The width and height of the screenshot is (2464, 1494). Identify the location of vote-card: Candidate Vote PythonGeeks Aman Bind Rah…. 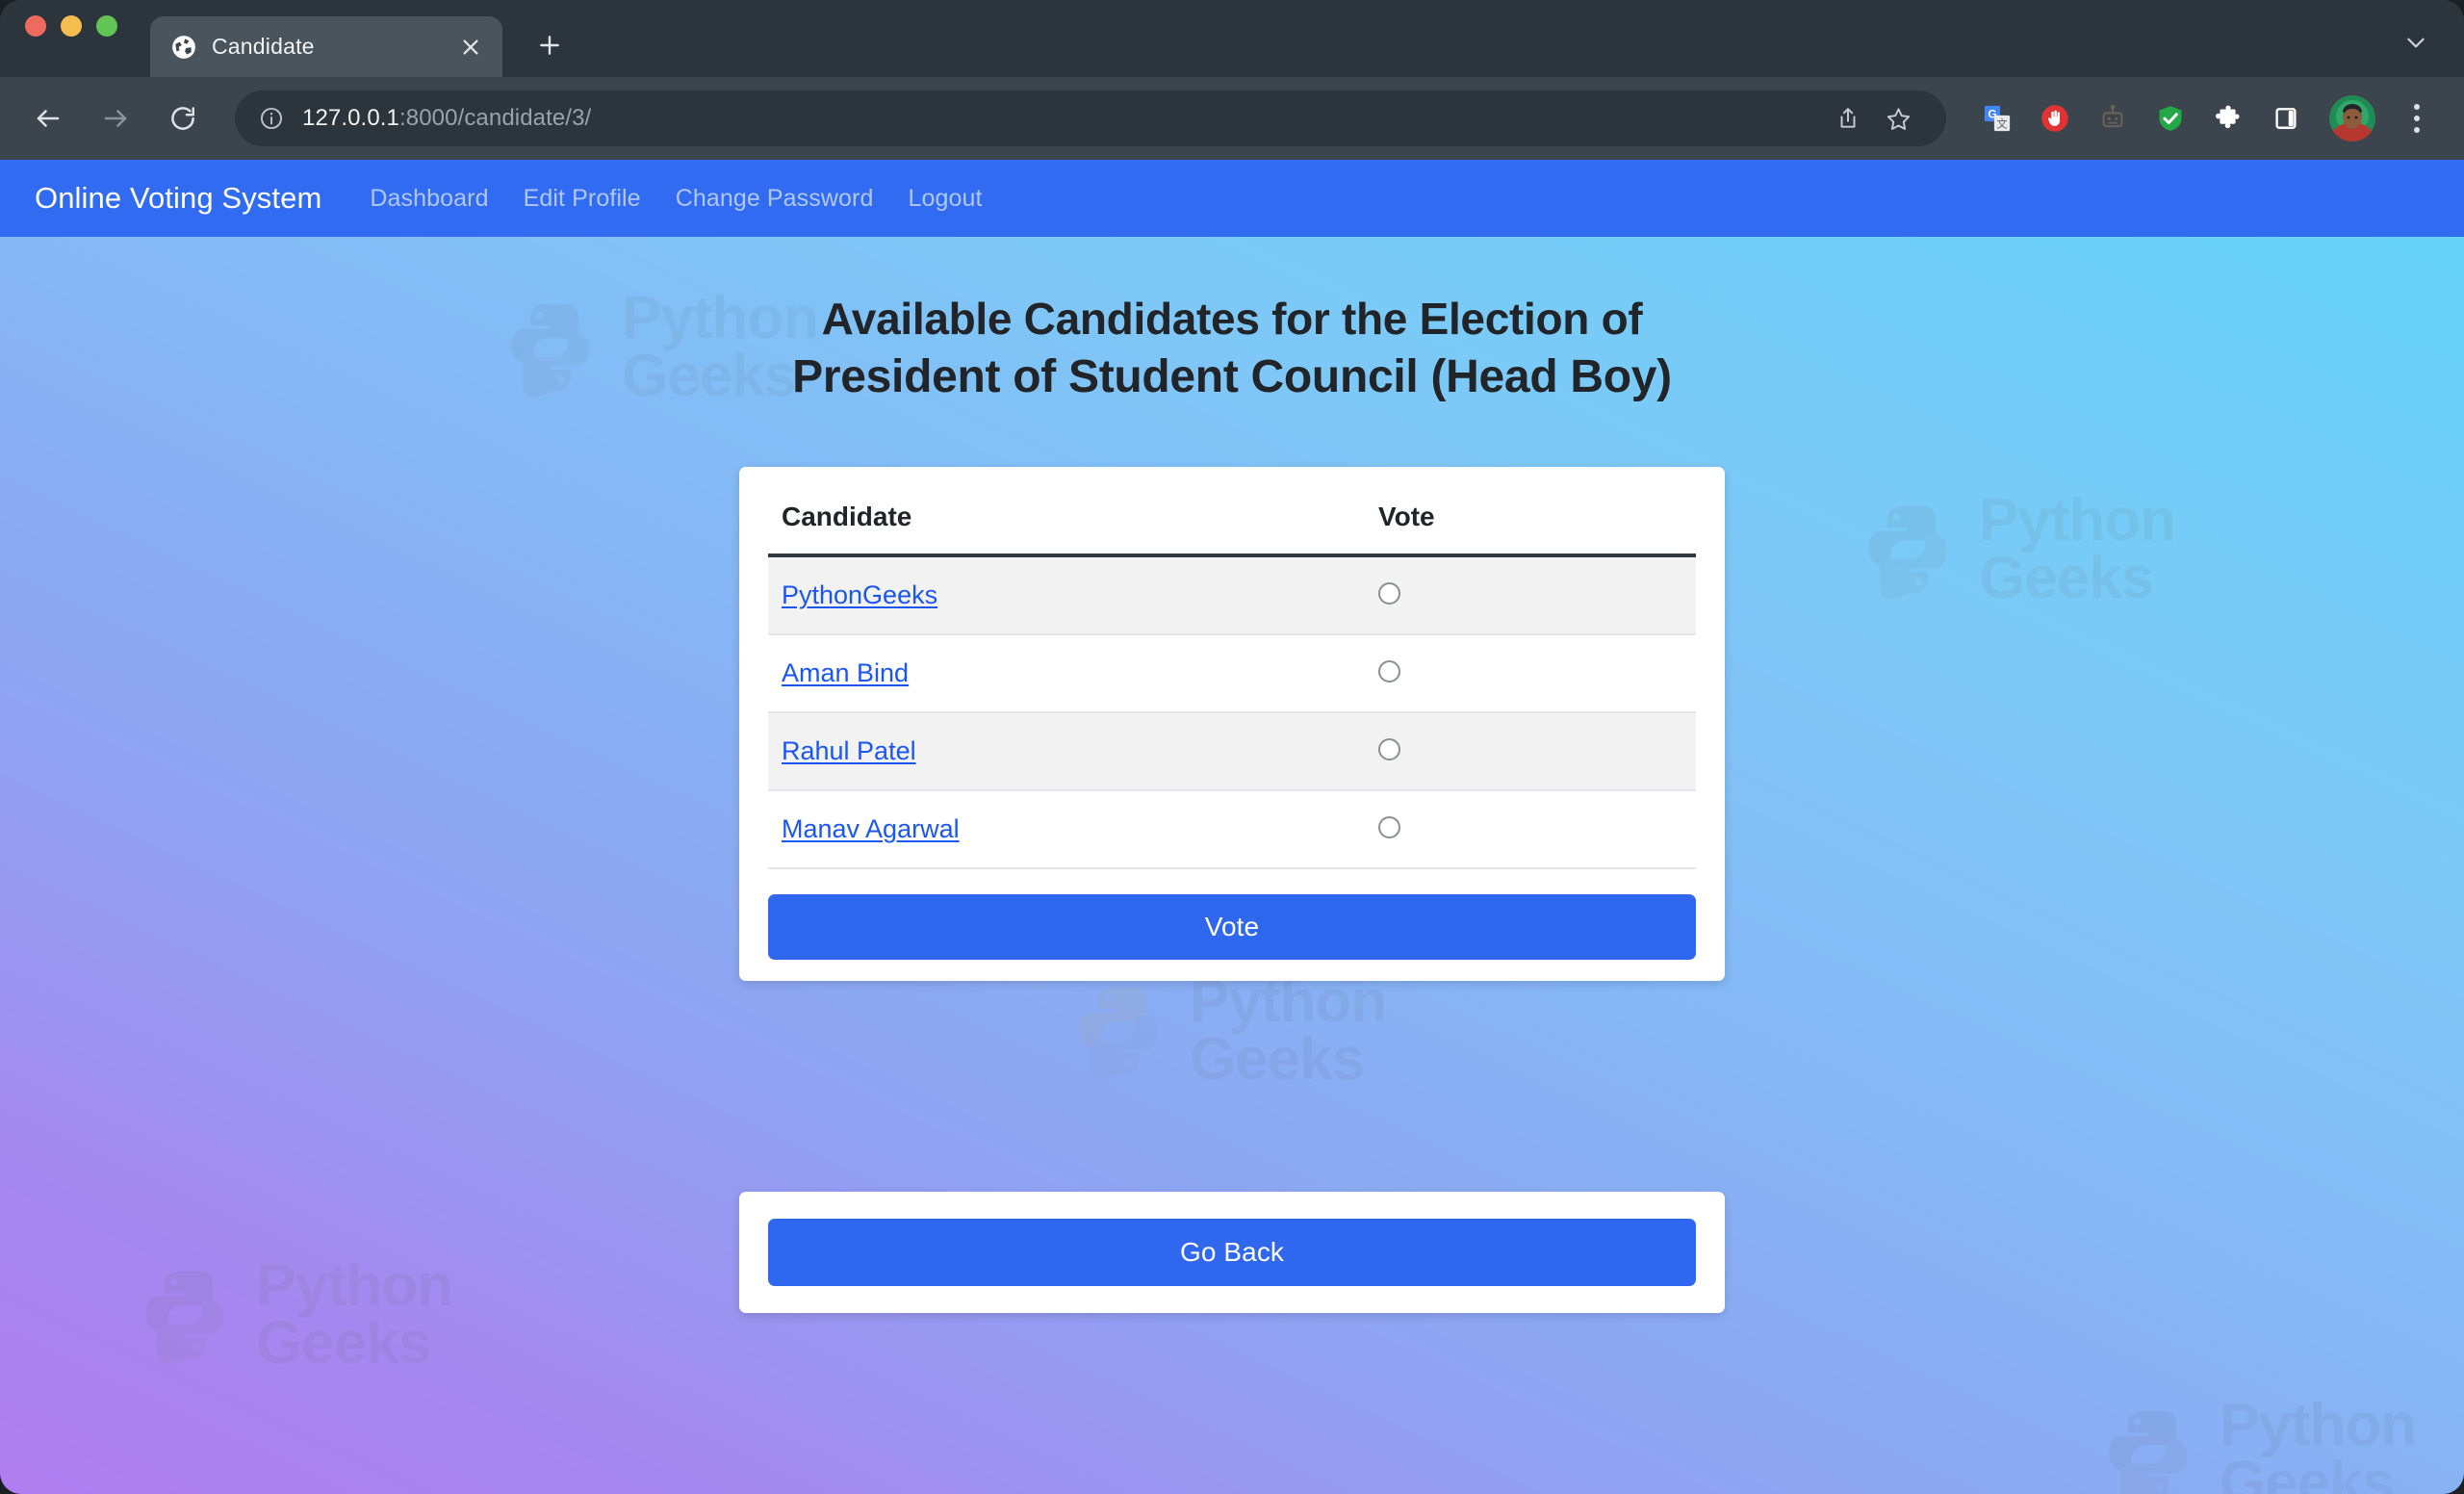
(1232, 725).